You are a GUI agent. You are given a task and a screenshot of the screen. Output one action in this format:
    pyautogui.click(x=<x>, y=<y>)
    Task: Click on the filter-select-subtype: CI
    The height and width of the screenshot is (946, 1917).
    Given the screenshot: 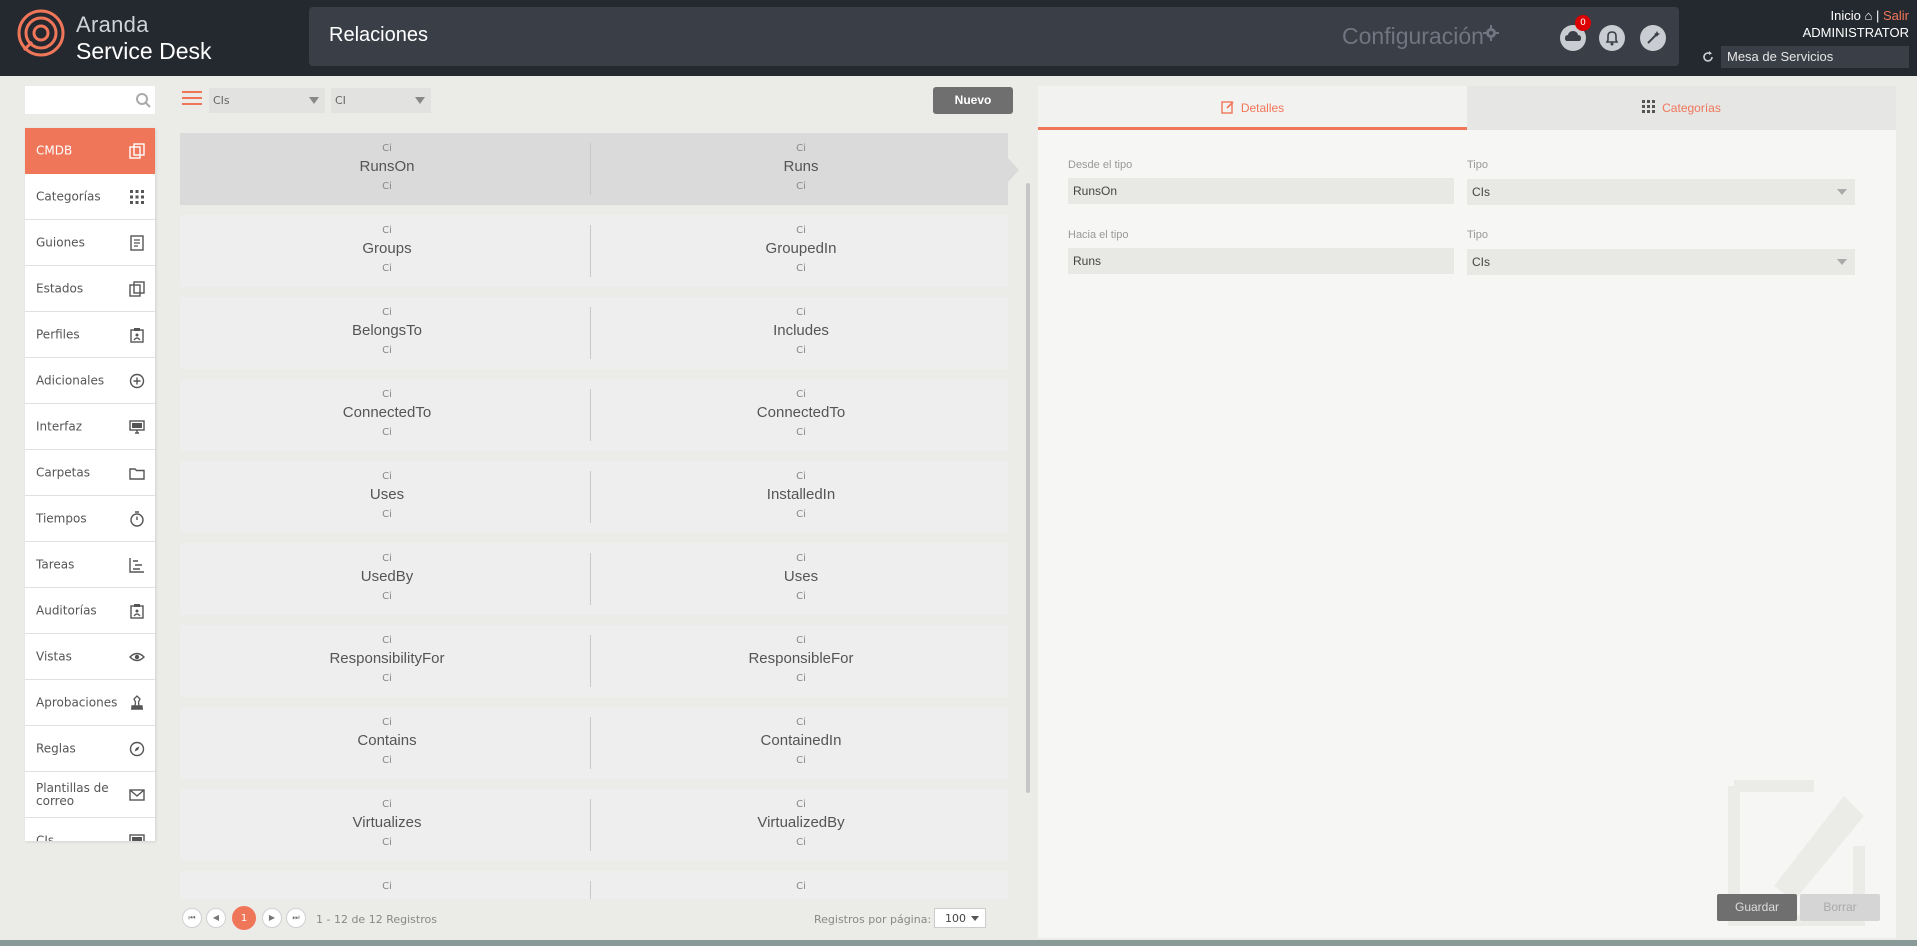 What is the action you would take?
    pyautogui.click(x=381, y=100)
    